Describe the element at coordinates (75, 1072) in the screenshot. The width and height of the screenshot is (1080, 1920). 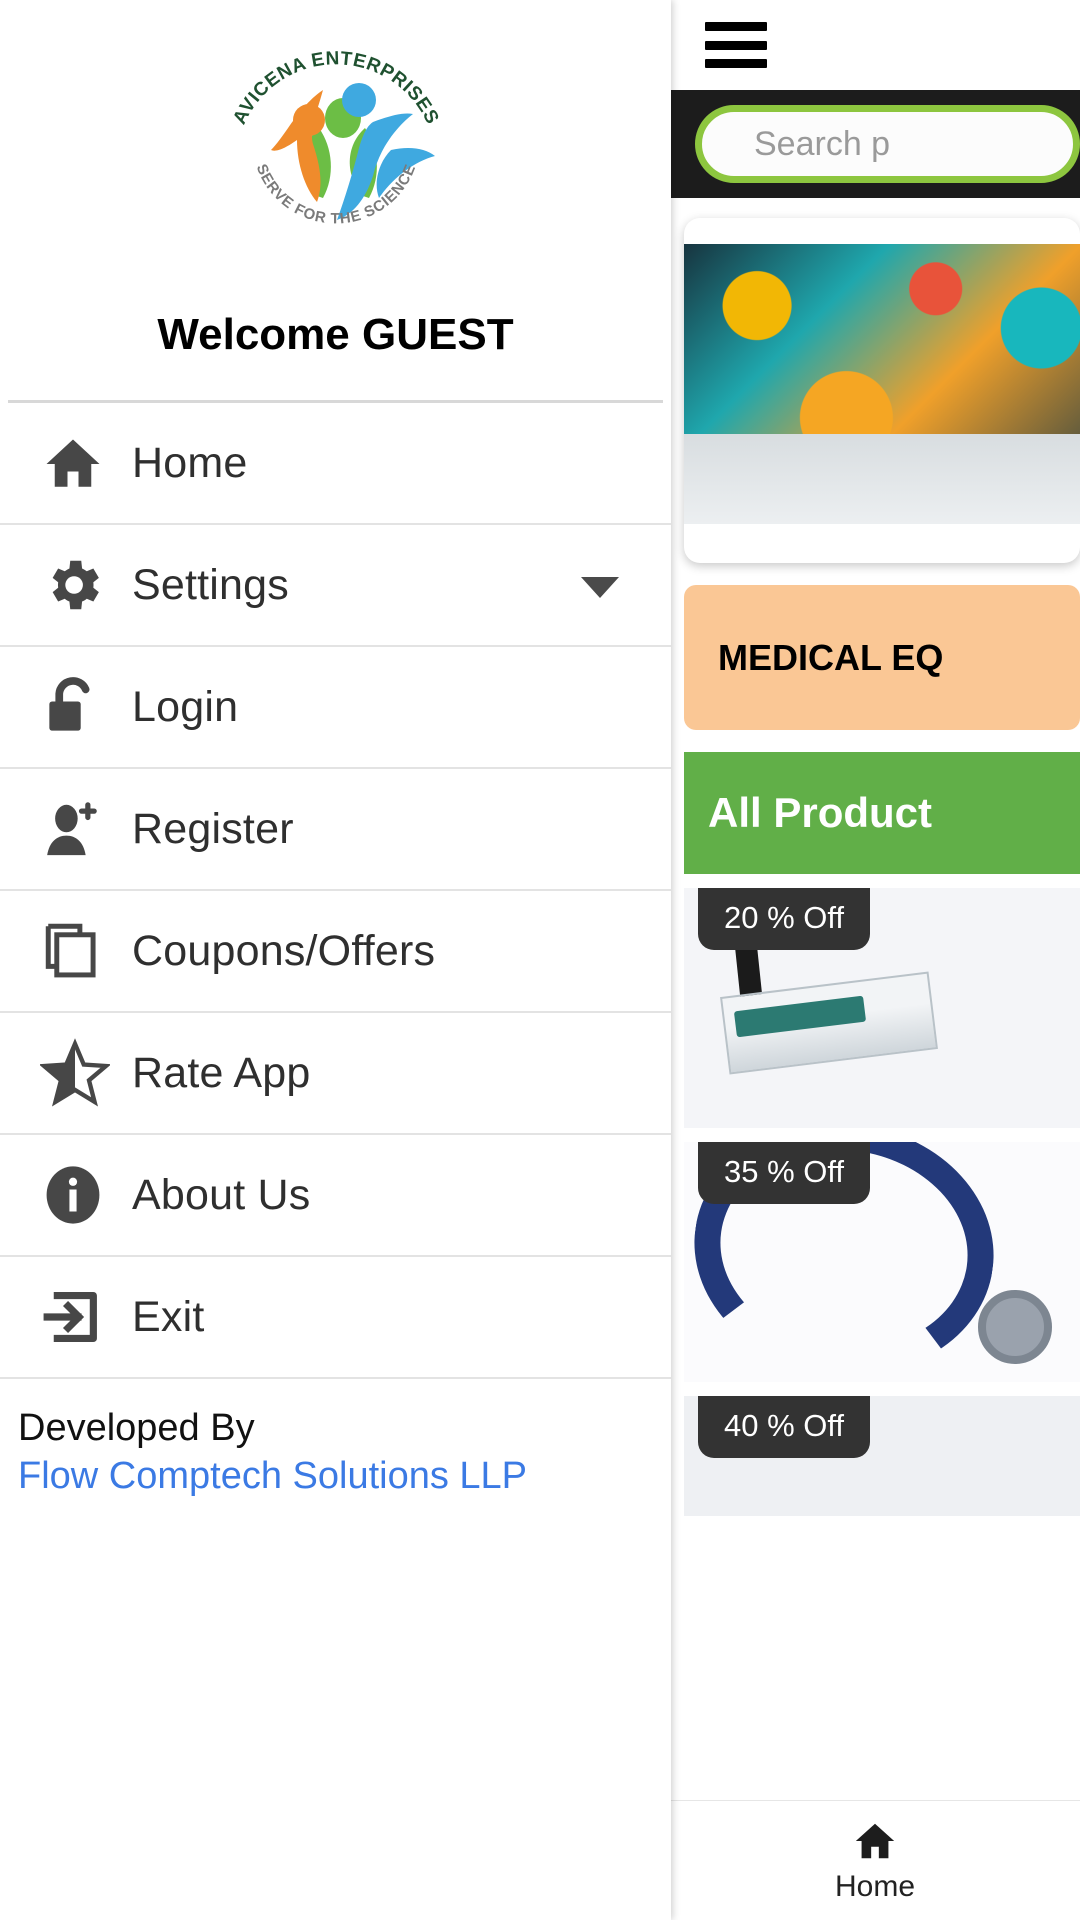
I see `half-star-icon` at that location.